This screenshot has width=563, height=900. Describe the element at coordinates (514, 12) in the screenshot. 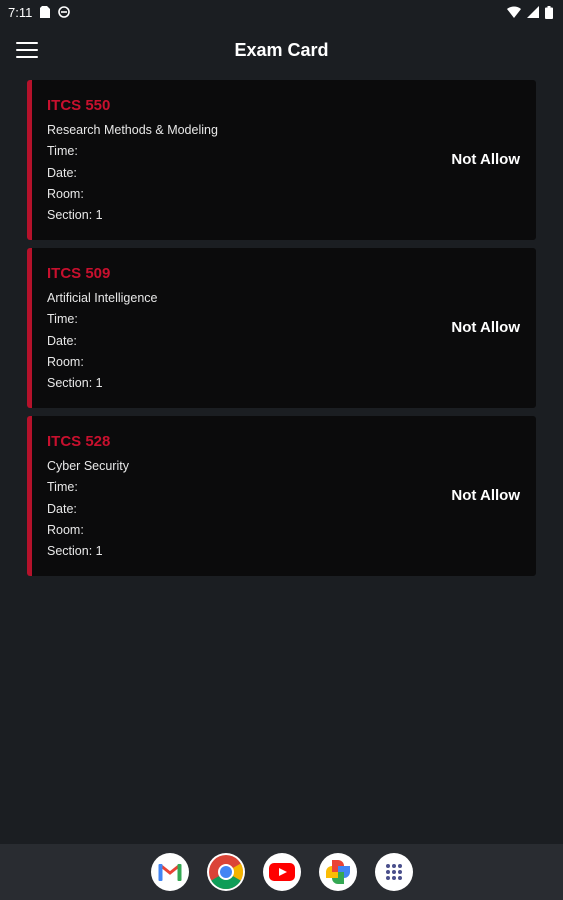

I see `wifi-icon` at that location.